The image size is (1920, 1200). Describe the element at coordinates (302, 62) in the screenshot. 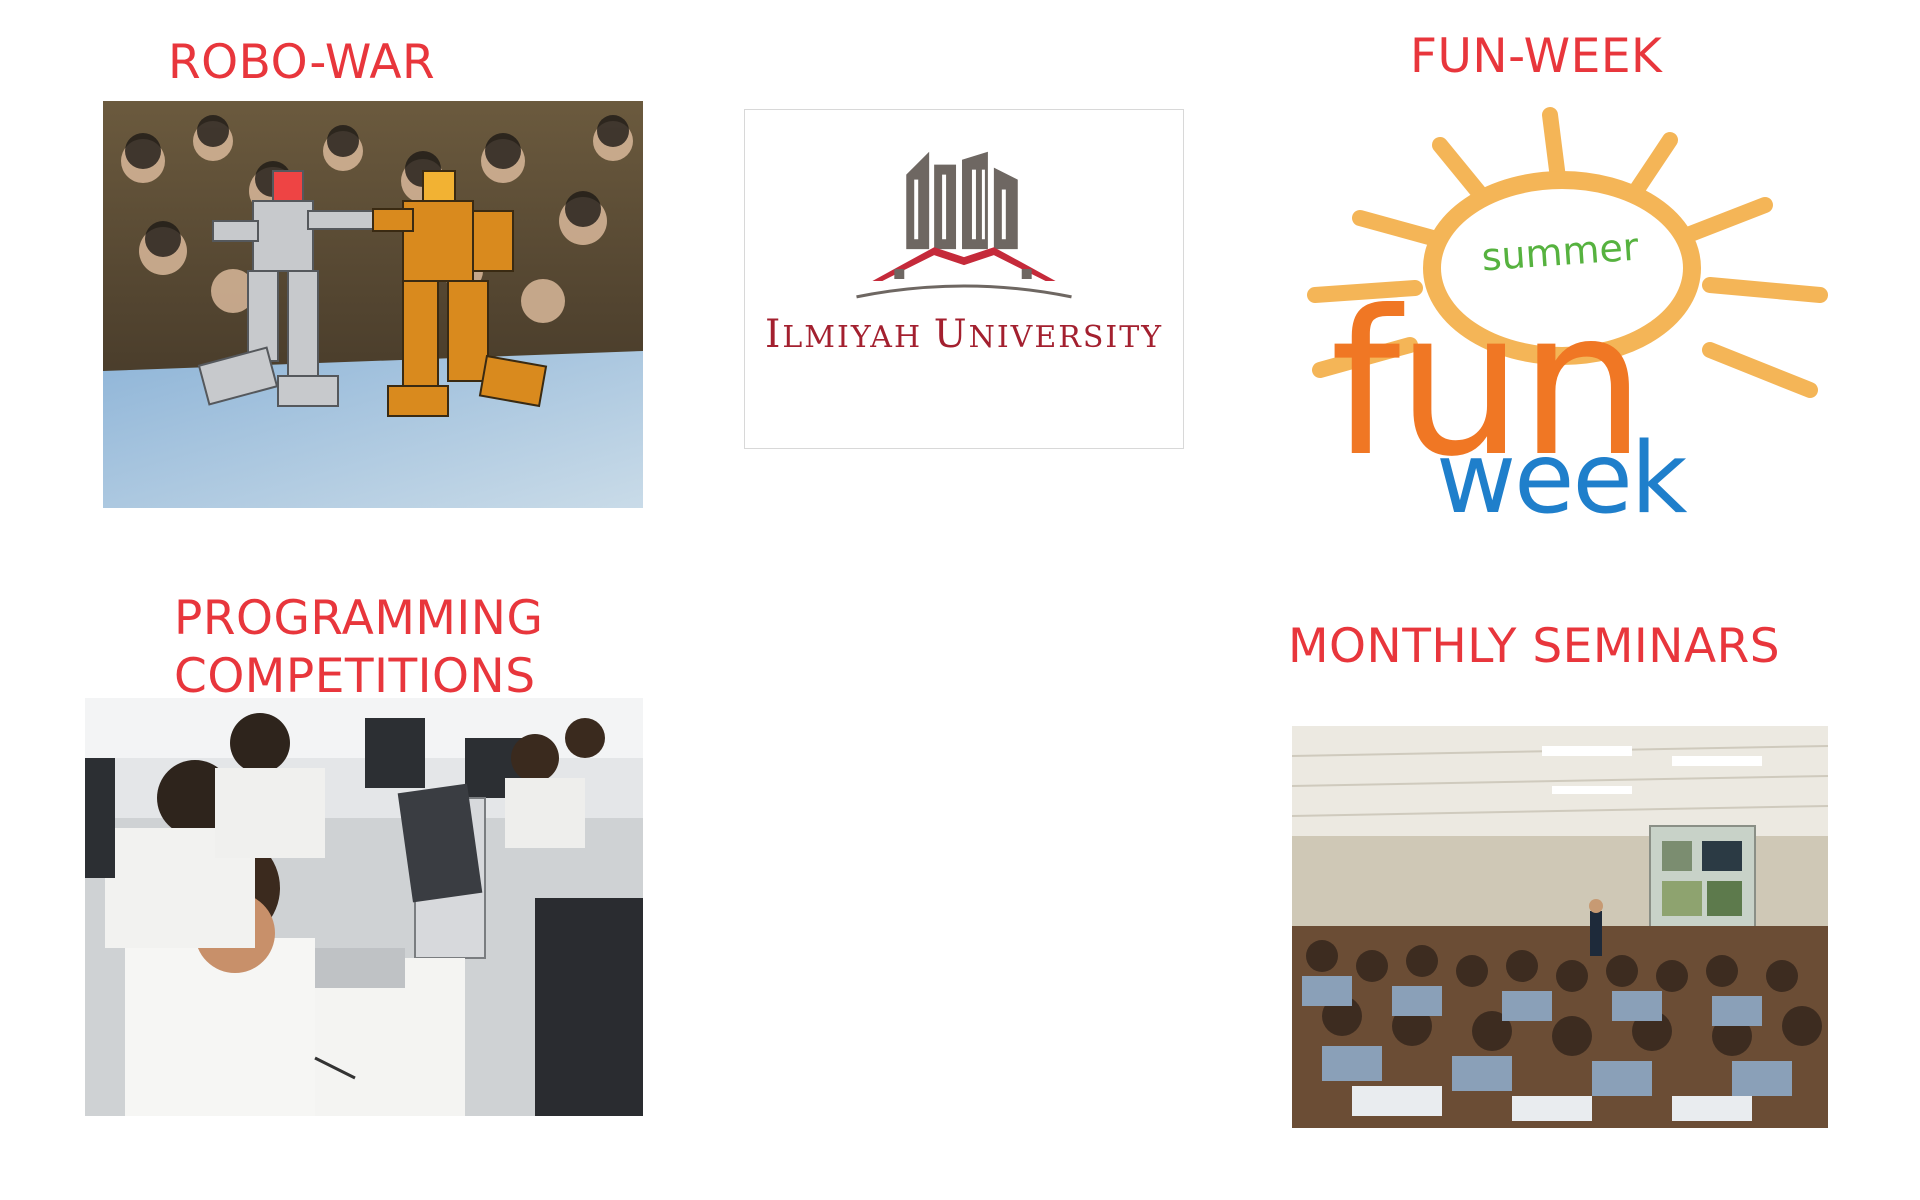

I see `robo-war-heading: ROBO-WAR` at that location.